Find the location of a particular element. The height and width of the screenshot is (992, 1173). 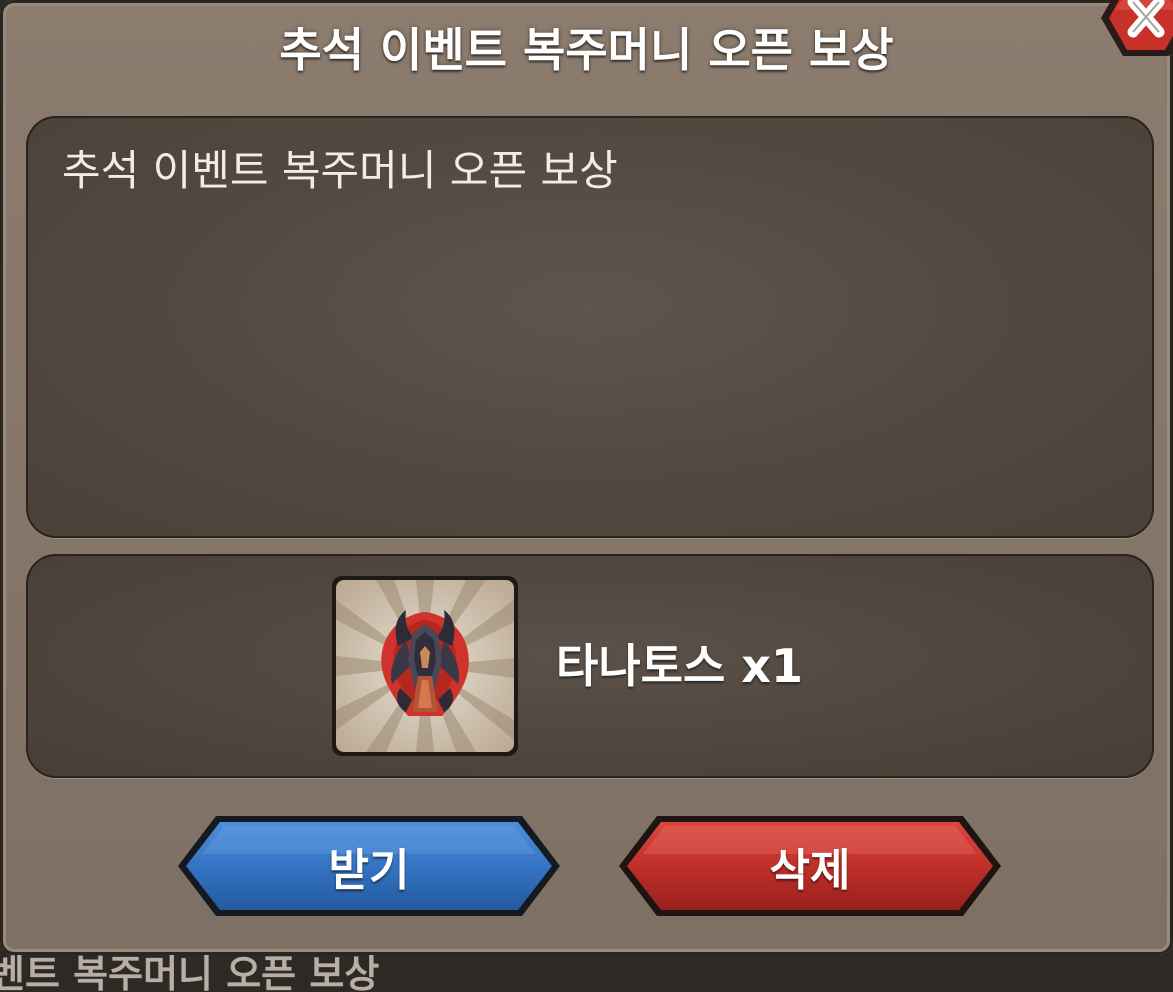

delete-button: 삭제 is located at coordinates (810, 866).